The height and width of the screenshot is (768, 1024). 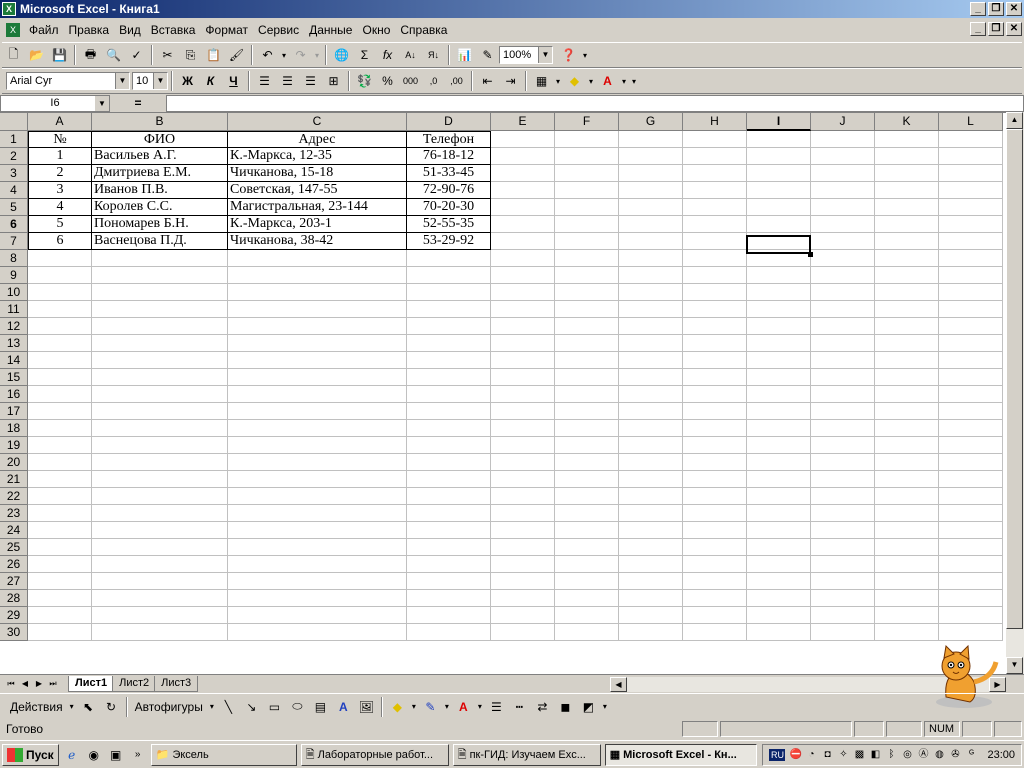 What do you see at coordinates (187, 81) in the screenshot?
I see `bold-button: Ж` at bounding box center [187, 81].